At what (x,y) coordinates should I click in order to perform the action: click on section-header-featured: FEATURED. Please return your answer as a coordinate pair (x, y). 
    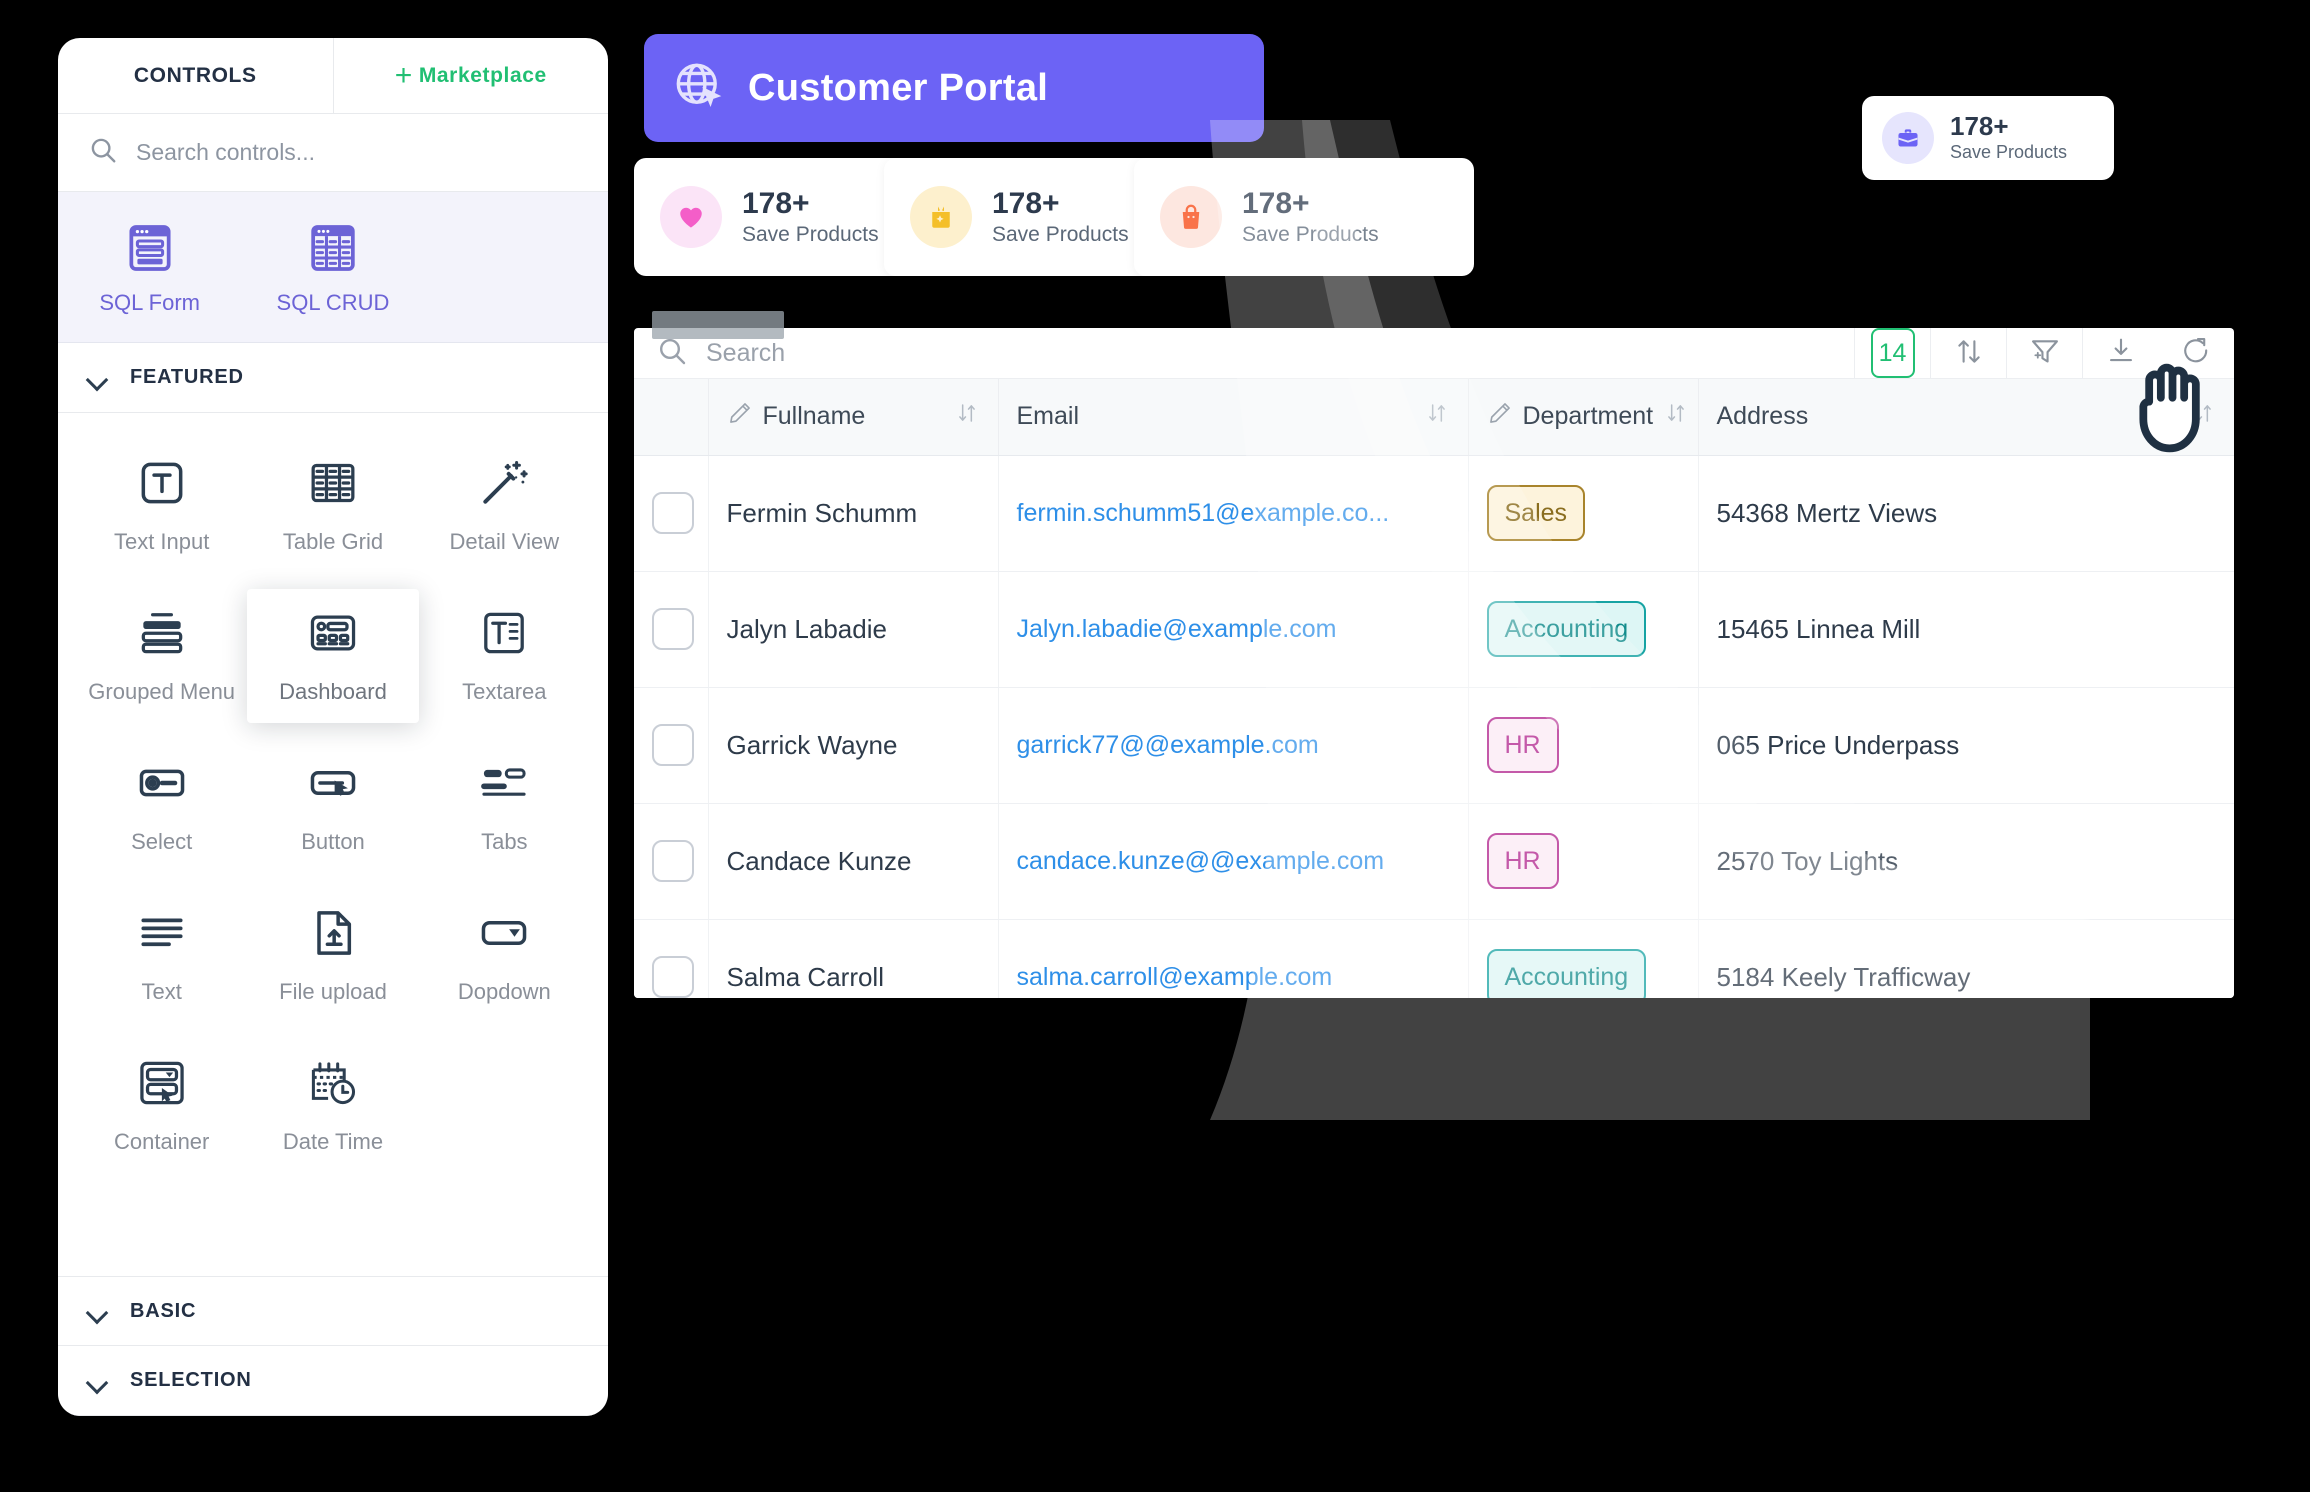
    Looking at the image, I should click on (333, 378).